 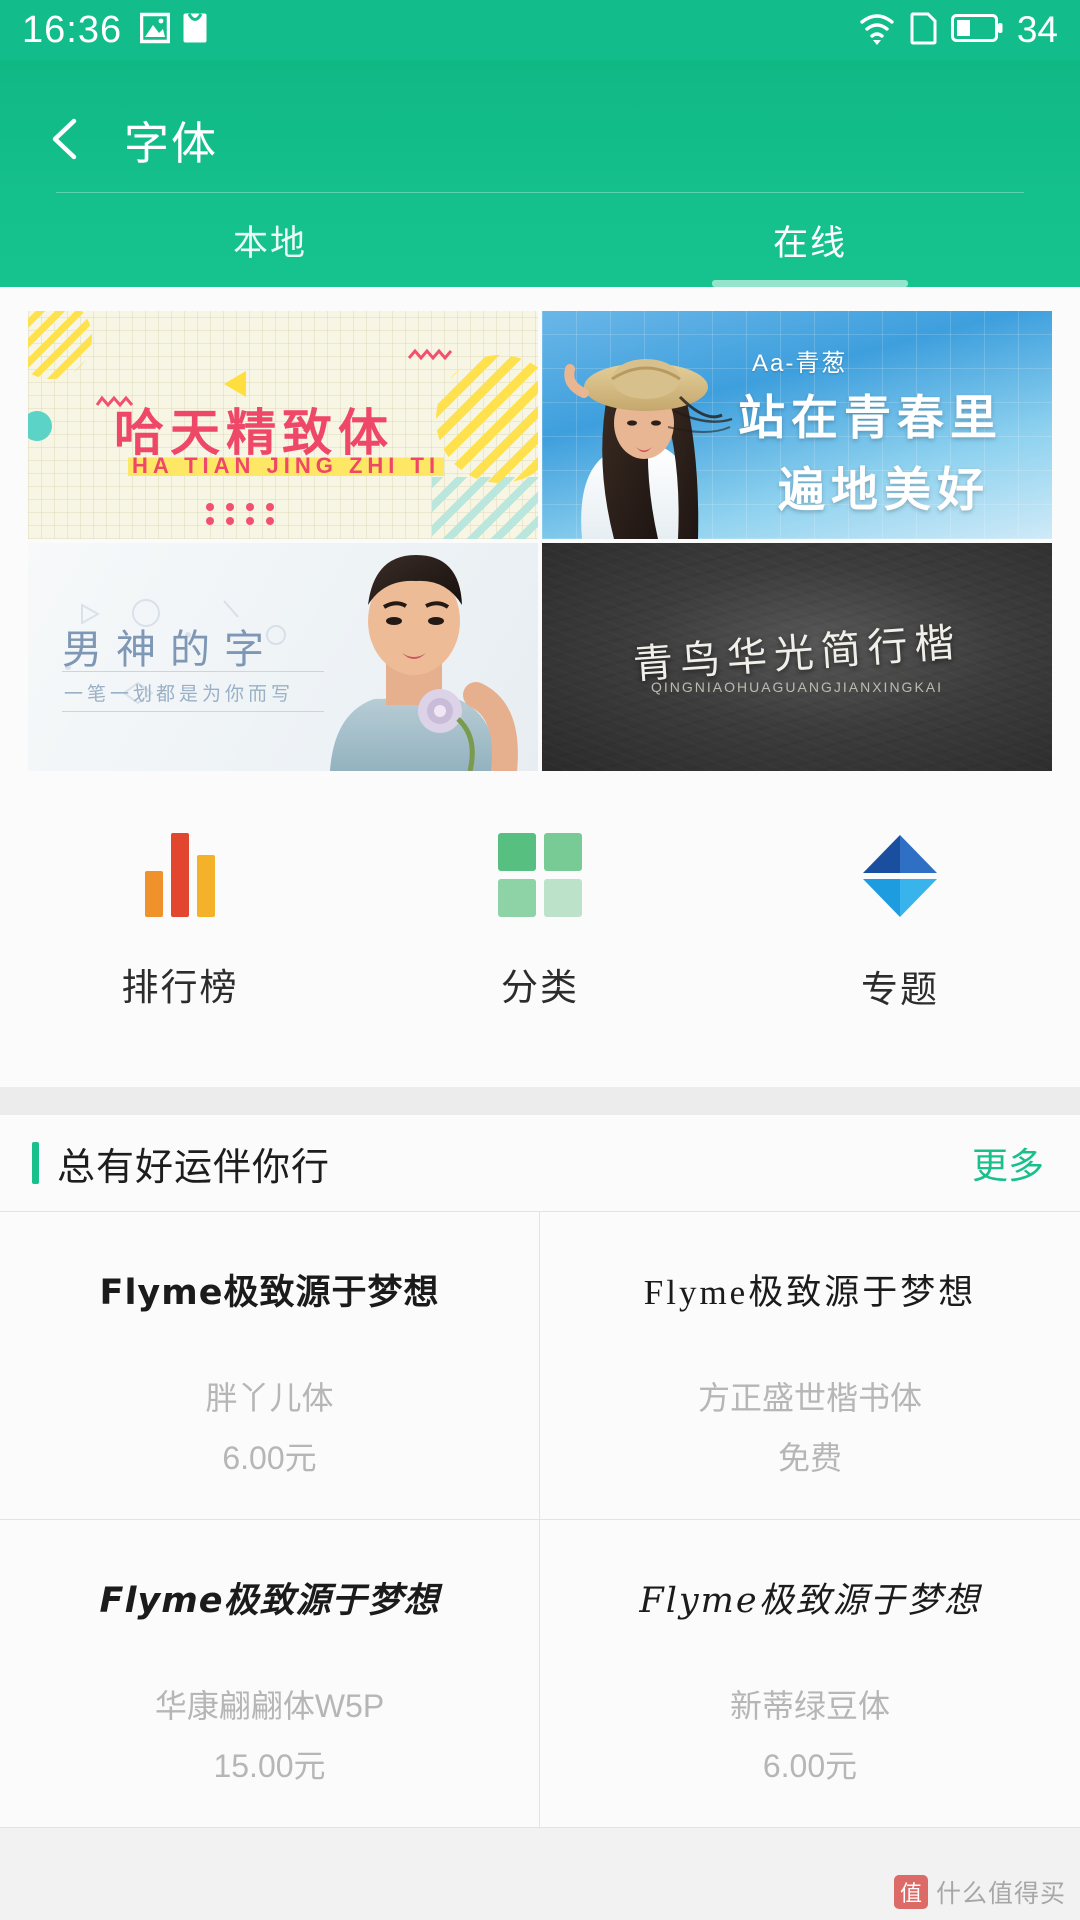 What do you see at coordinates (195, 30) in the screenshot?
I see `mail-icon` at bounding box center [195, 30].